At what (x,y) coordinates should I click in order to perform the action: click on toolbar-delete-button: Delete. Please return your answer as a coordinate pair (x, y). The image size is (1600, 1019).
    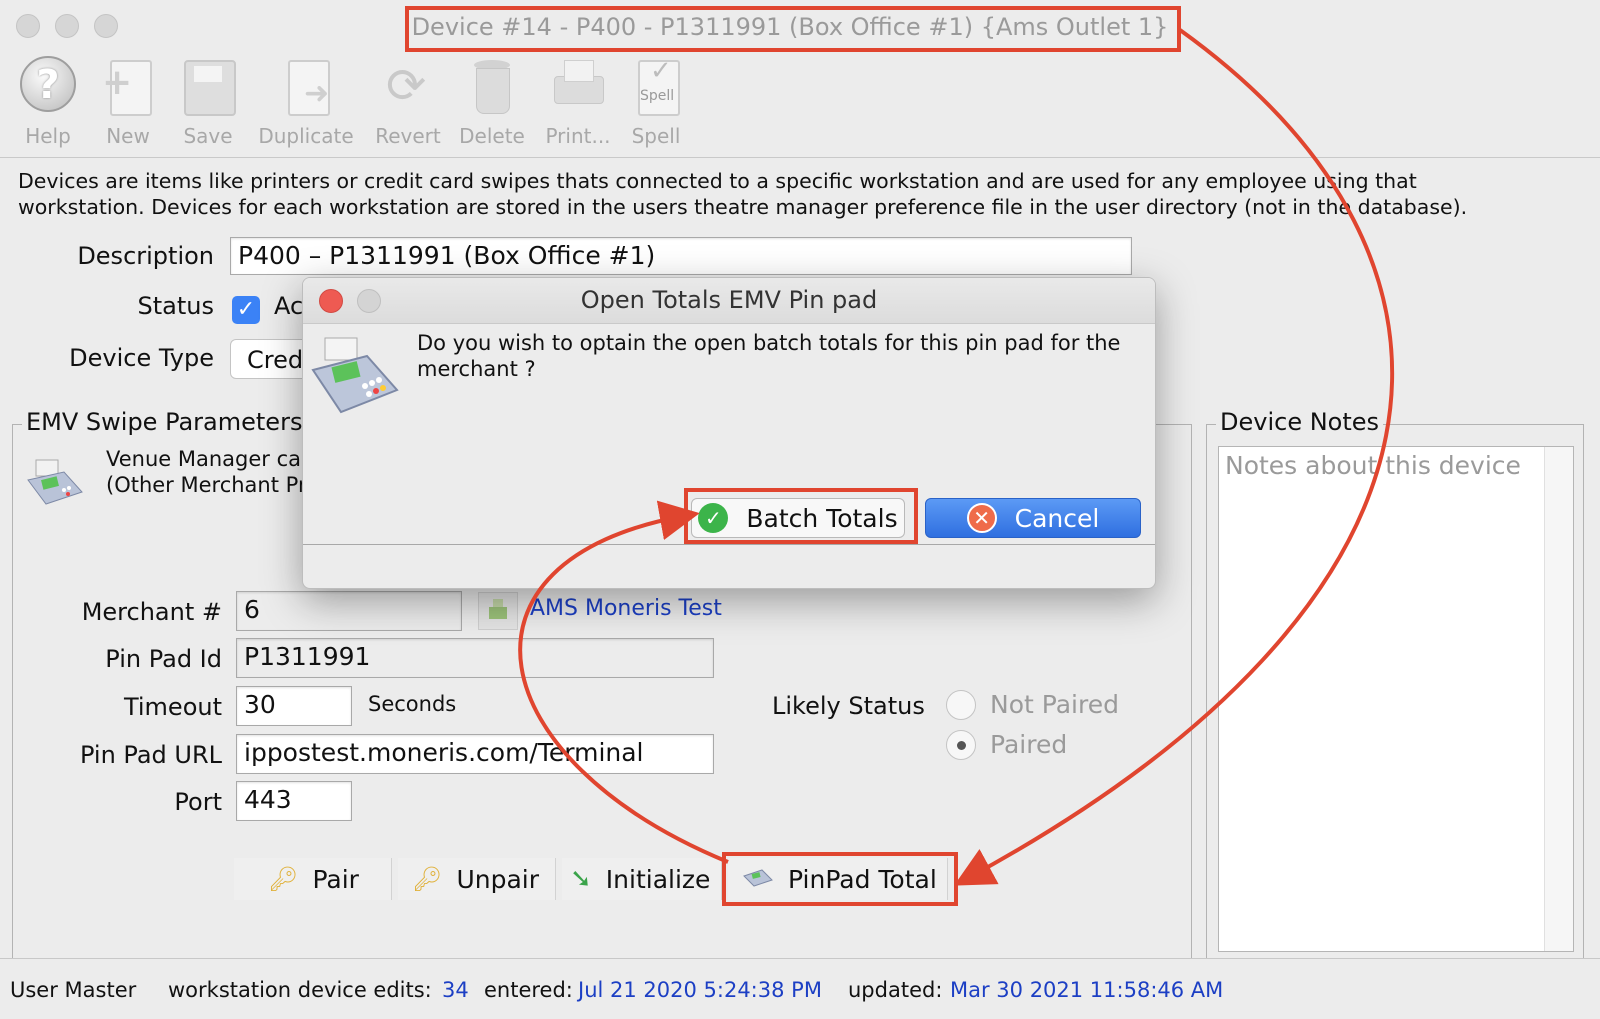
    Looking at the image, I should click on (492, 102).